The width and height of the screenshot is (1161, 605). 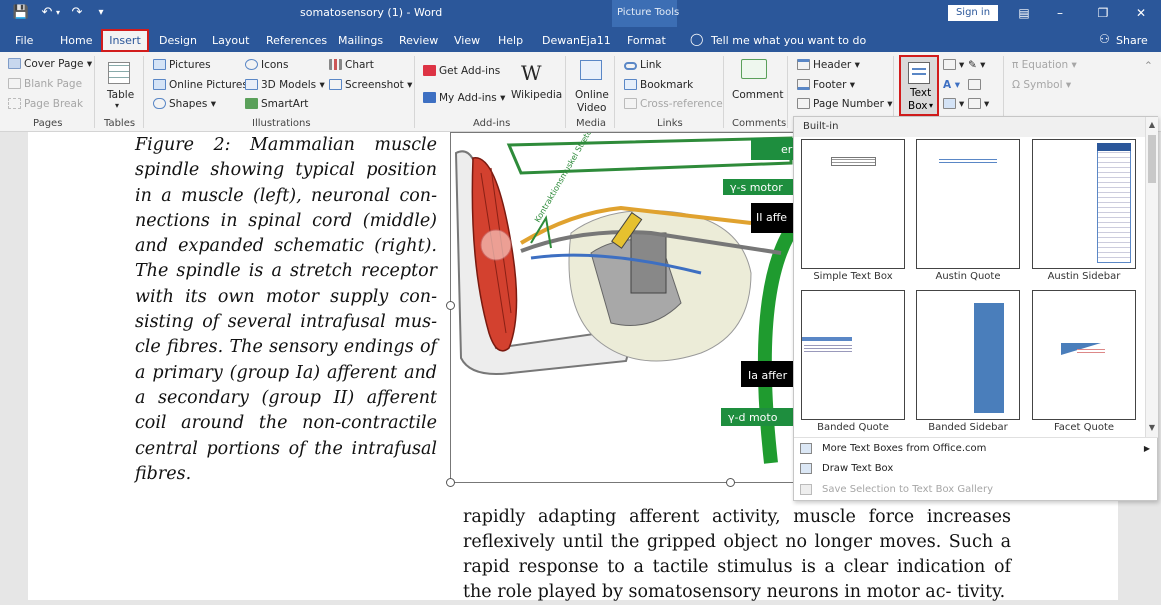 I want to click on scroll-down-icon: ▼, so click(x=1152, y=427).